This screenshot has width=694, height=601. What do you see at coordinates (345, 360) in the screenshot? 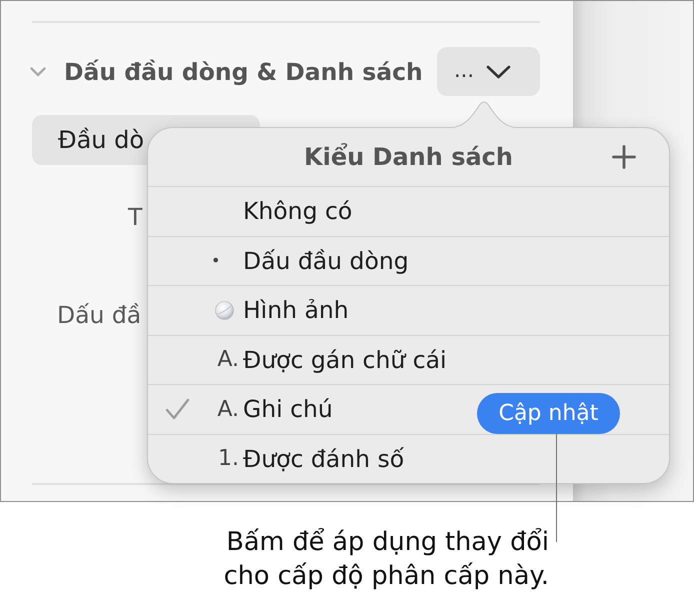
I see `list-style-option: Được gán chữ cái` at bounding box center [345, 360].